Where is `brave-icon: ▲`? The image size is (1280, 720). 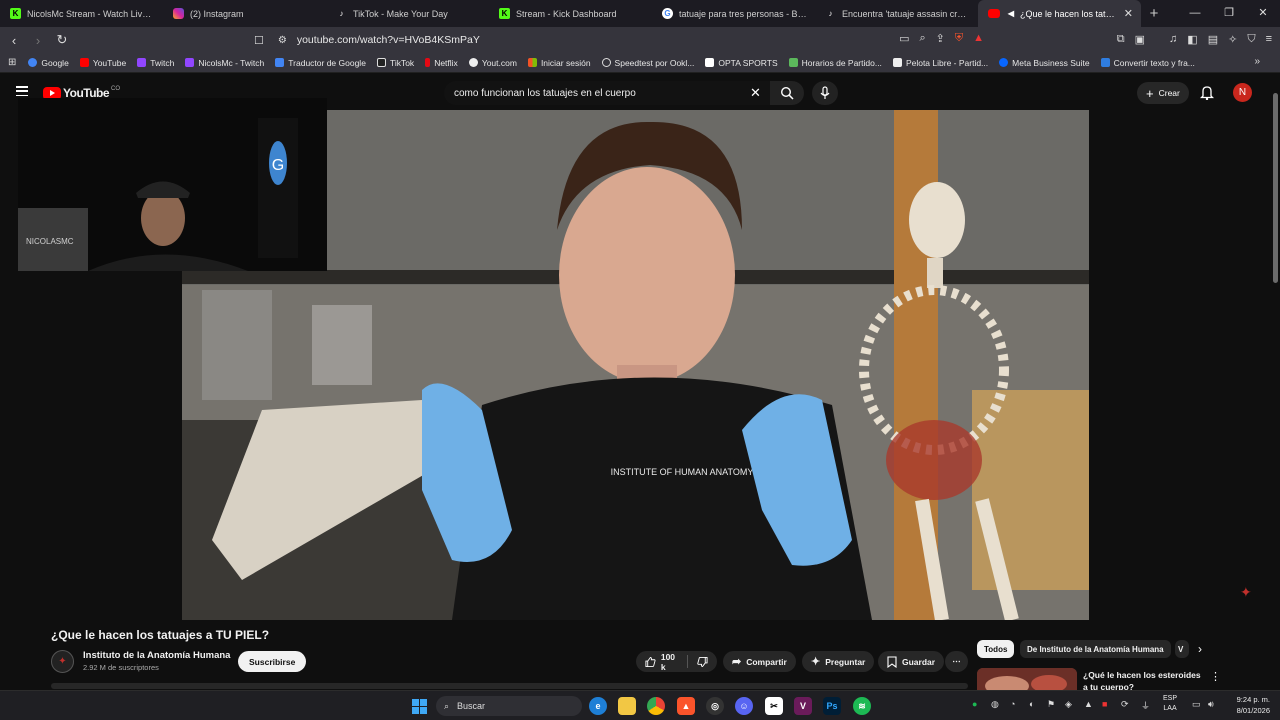
brave-icon: ▲ is located at coordinates (686, 706).